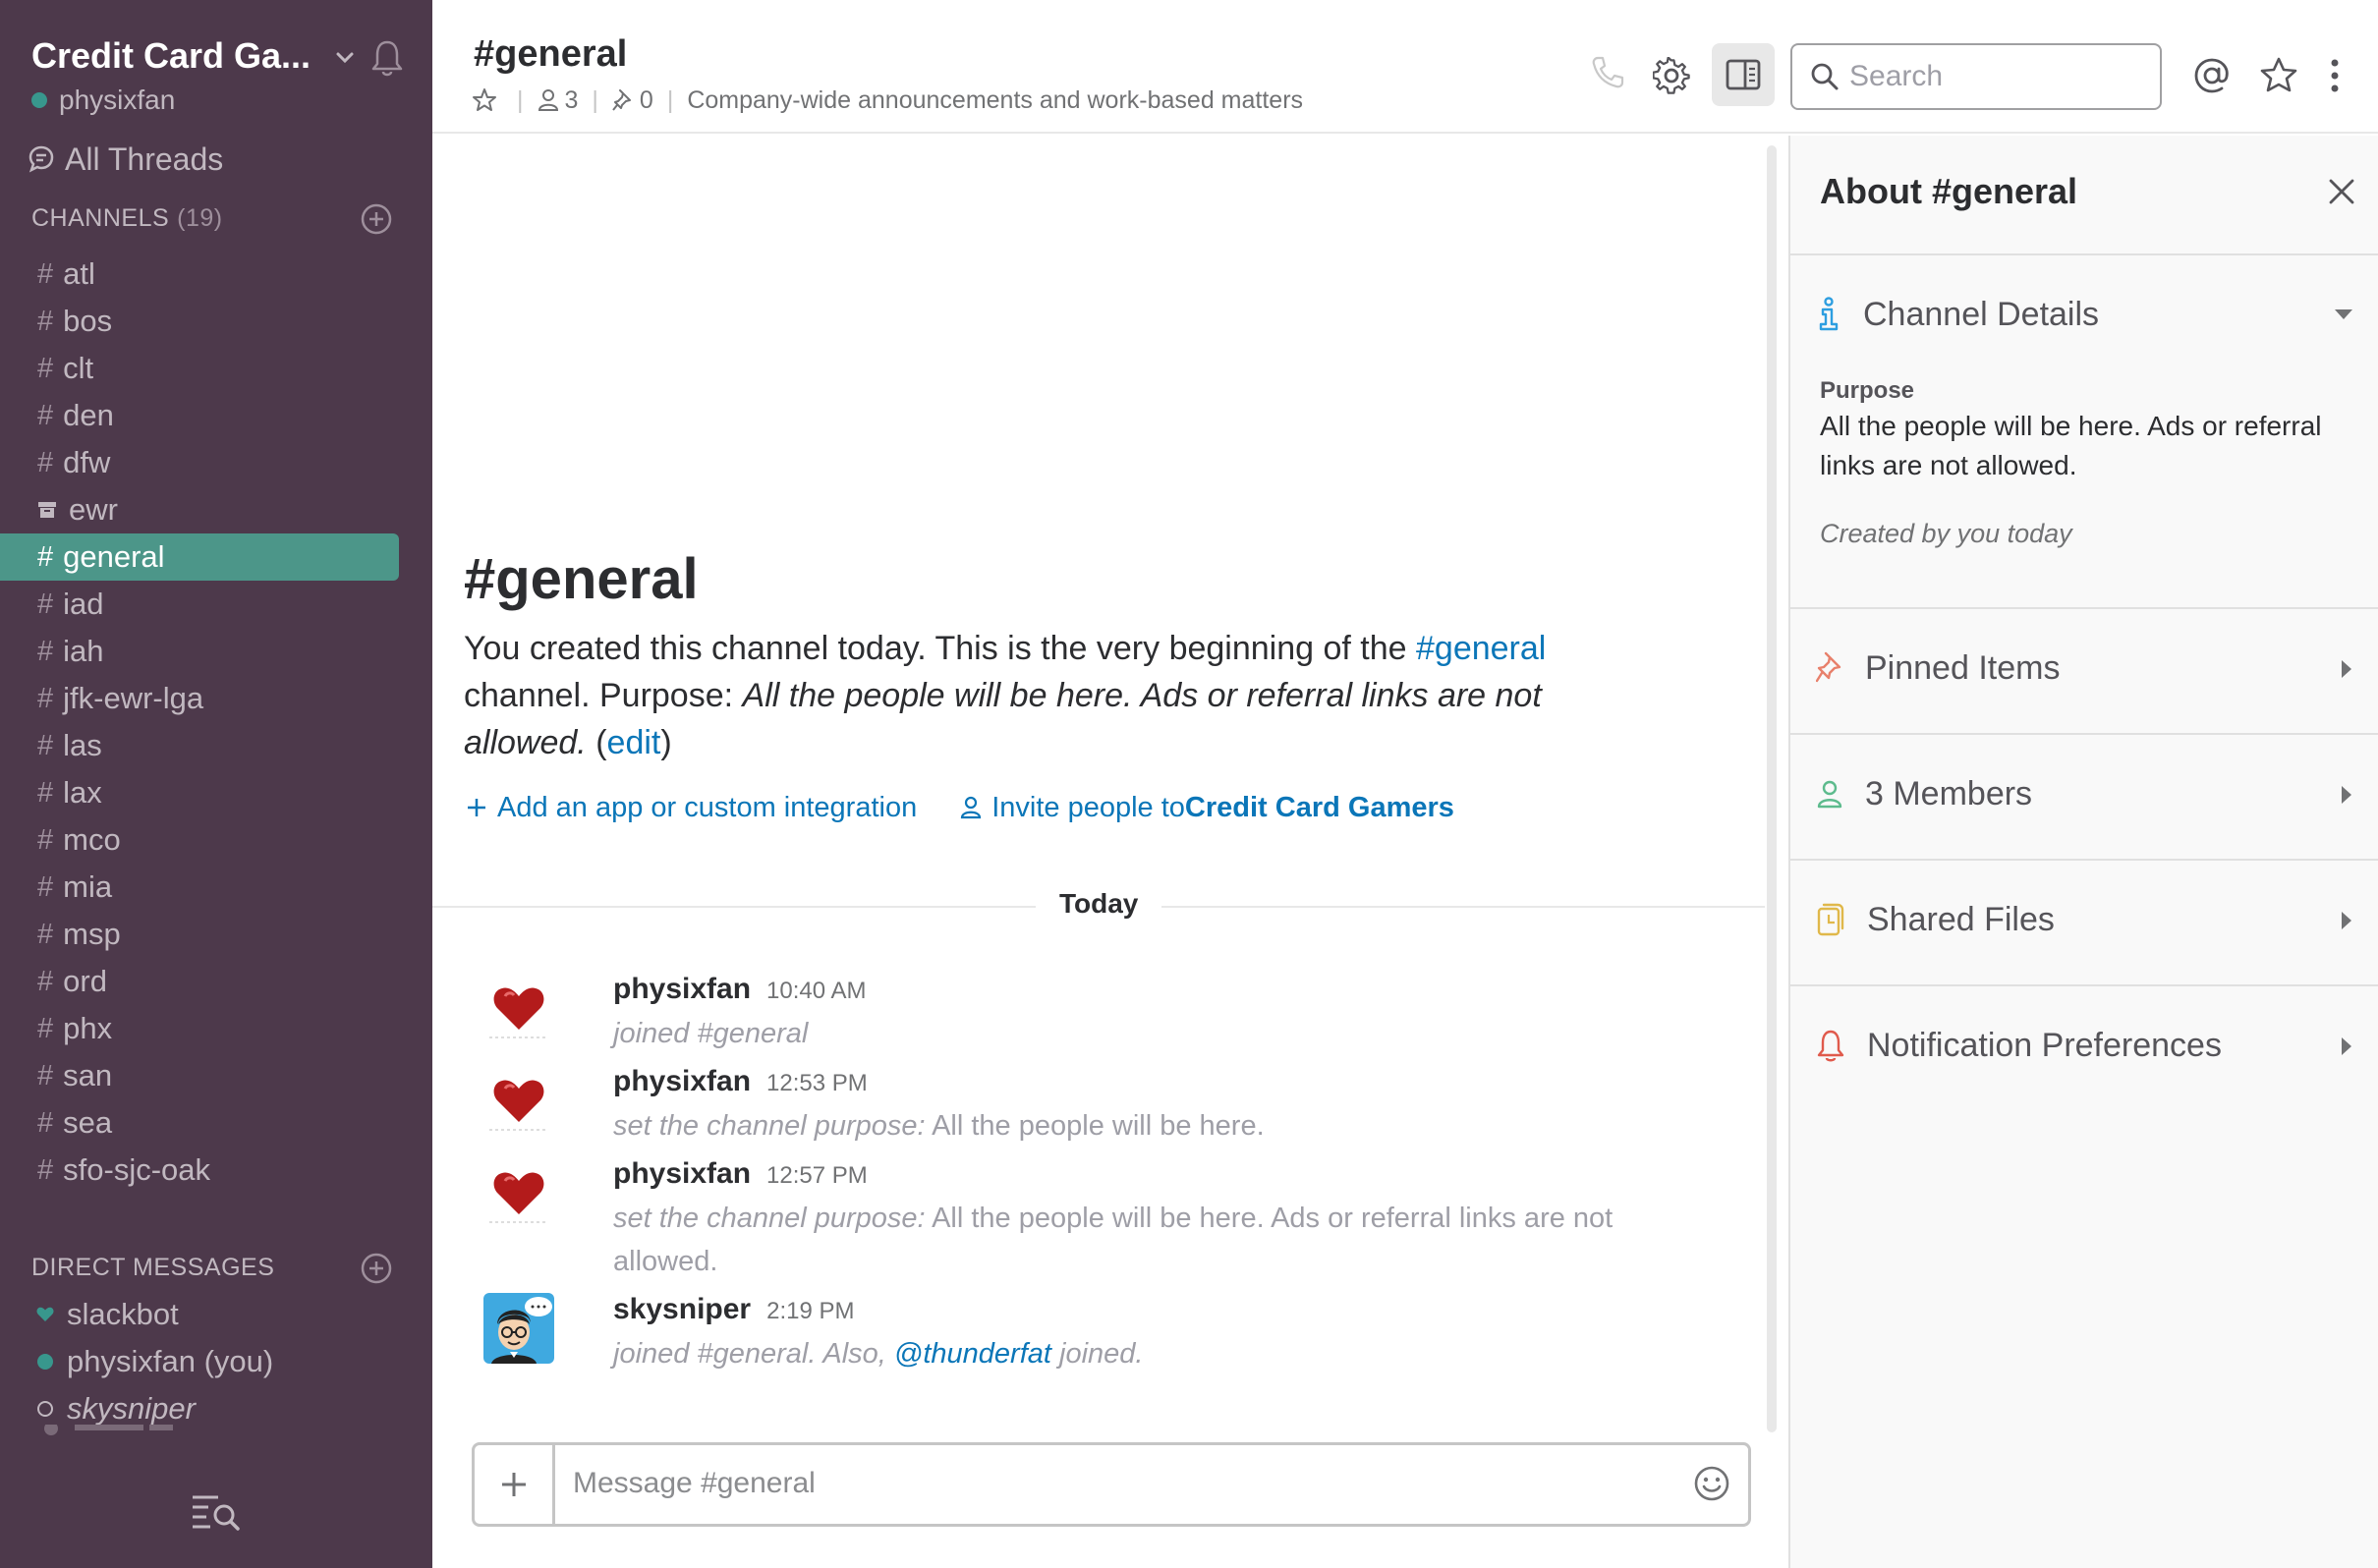 The image size is (2378, 1568). Describe the element at coordinates (1671, 75) in the screenshot. I see `gear-icon` at that location.